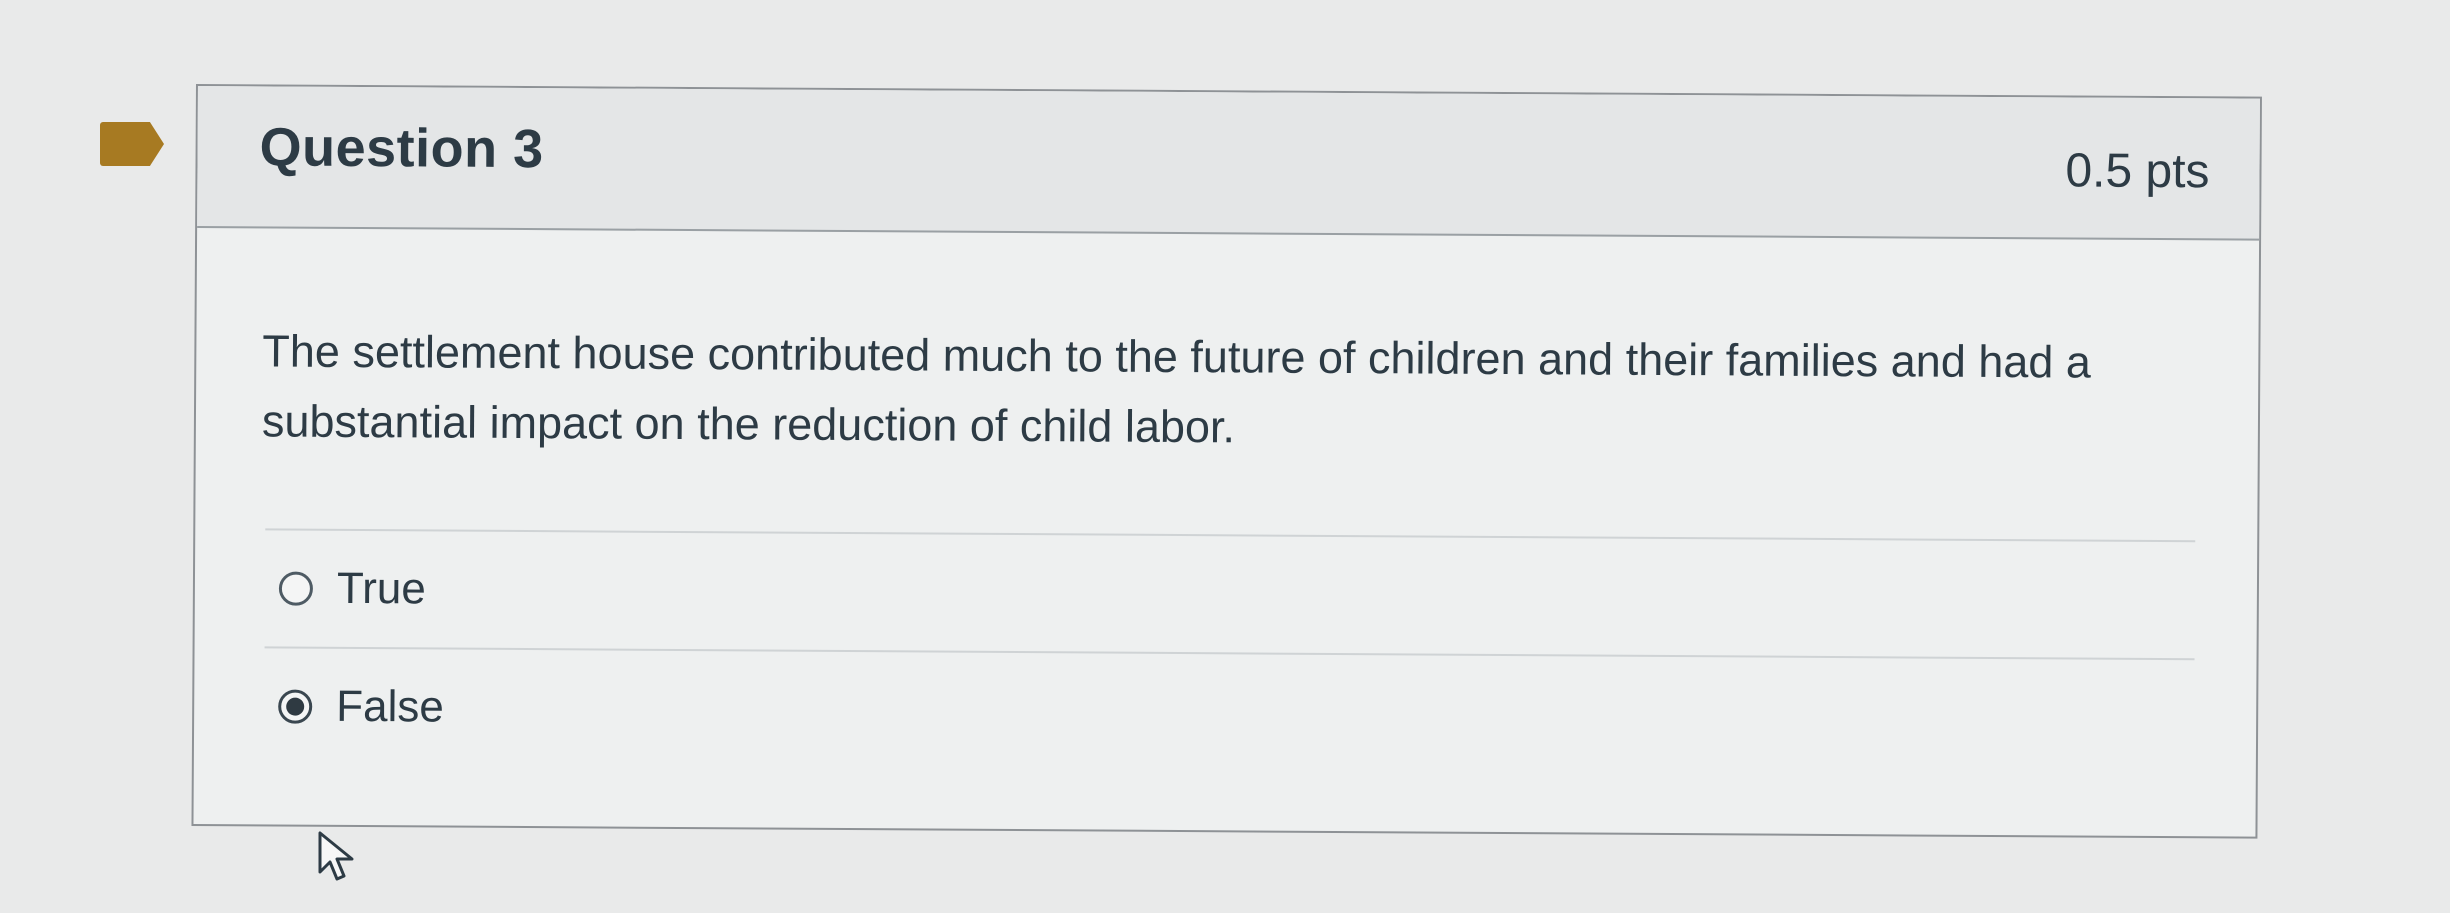 The height and width of the screenshot is (913, 2450). What do you see at coordinates (296, 588) in the screenshot?
I see `radio-button-true` at bounding box center [296, 588].